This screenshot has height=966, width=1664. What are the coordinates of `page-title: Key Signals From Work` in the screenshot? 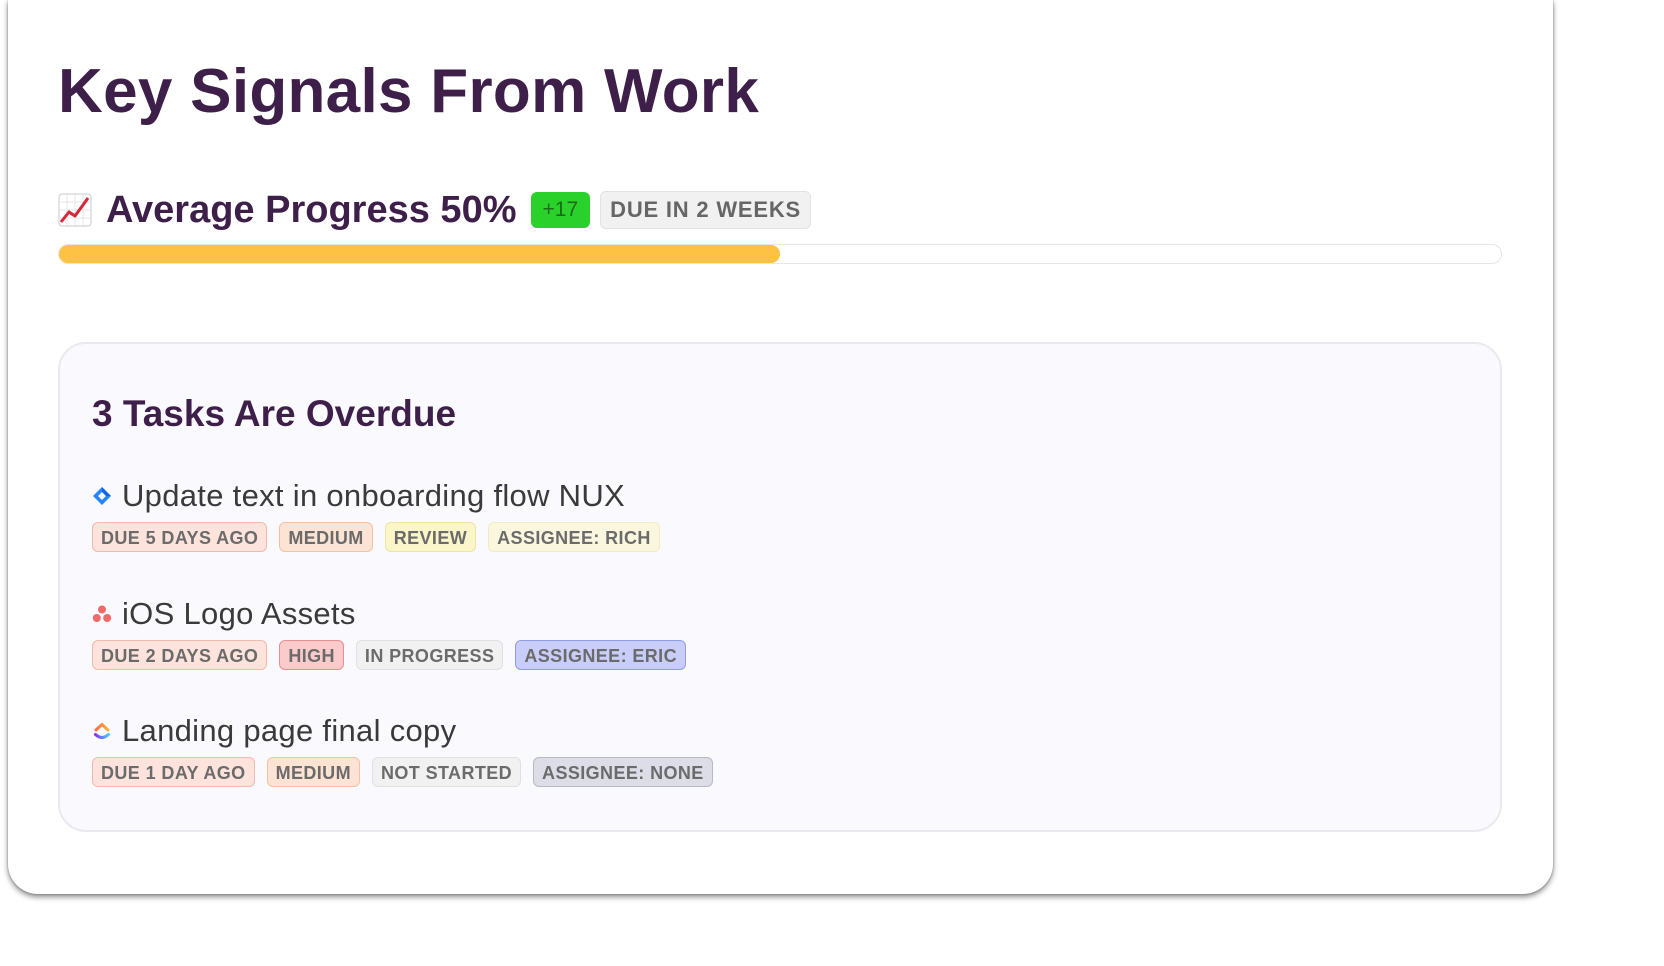 It's located at (409, 91).